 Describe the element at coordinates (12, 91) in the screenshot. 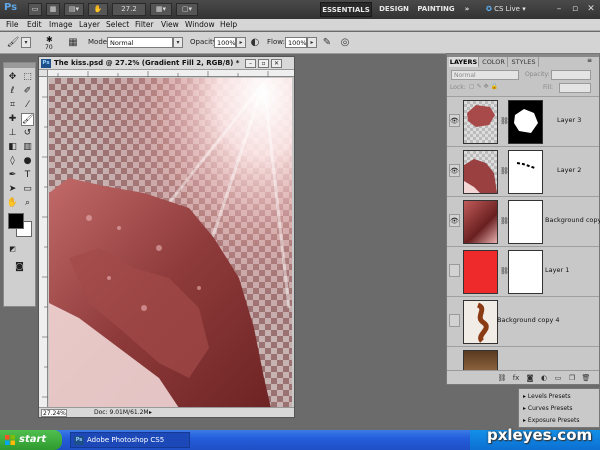

I see `lasso-tool-icon: ℓ` at that location.